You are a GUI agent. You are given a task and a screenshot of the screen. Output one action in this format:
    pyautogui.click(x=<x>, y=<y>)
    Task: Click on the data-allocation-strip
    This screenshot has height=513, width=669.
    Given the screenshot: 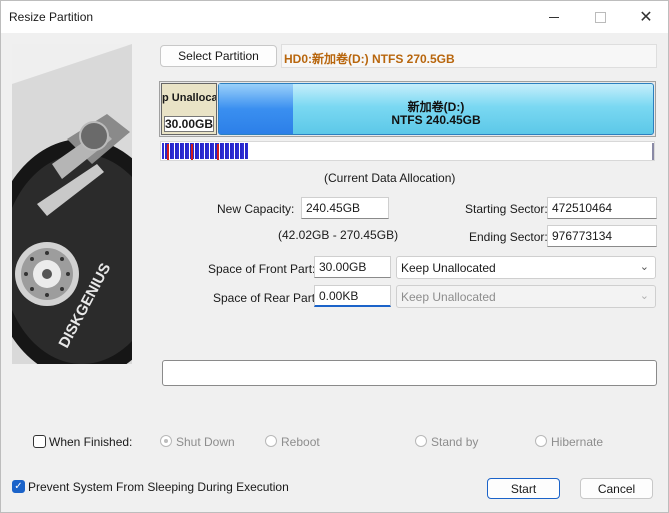 What is the action you would take?
    pyautogui.click(x=407, y=151)
    